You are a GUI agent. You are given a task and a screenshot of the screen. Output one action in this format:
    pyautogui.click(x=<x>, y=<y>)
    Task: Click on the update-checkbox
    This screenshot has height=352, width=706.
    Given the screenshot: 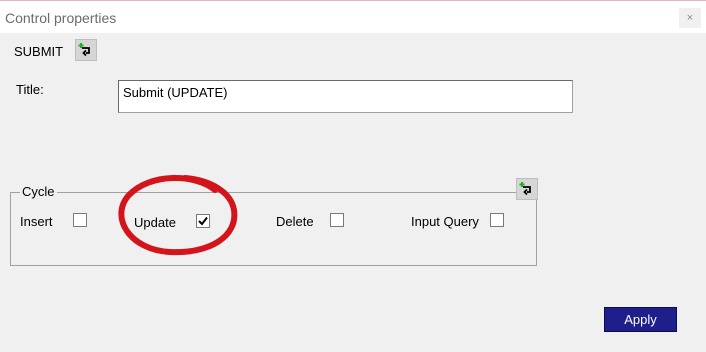 What is the action you would take?
    pyautogui.click(x=203, y=221)
    